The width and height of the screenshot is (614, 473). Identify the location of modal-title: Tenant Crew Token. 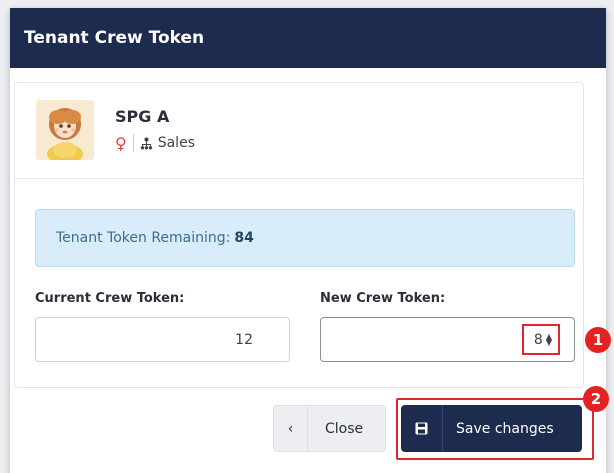
(114, 38).